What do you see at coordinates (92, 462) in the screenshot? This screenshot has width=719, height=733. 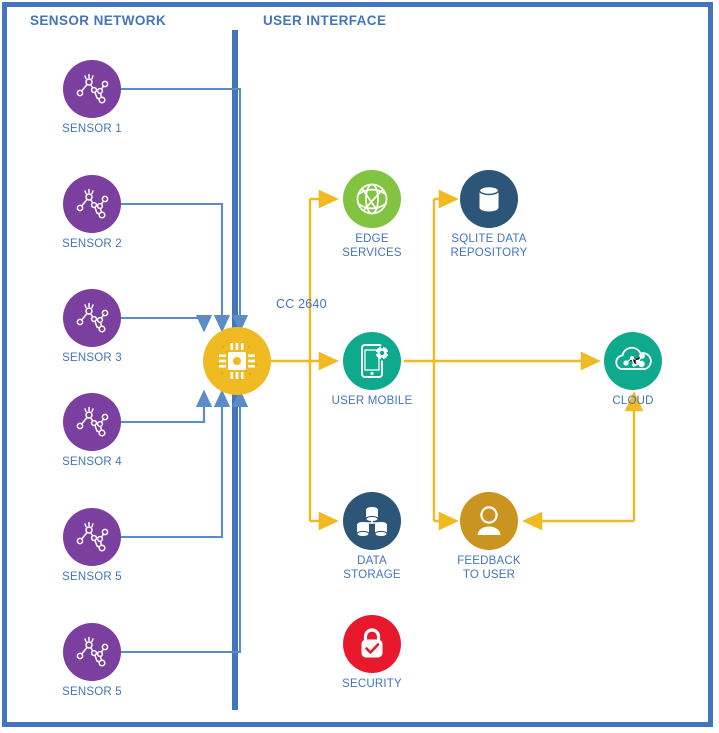 I see `node-label: SENSOR 4` at bounding box center [92, 462].